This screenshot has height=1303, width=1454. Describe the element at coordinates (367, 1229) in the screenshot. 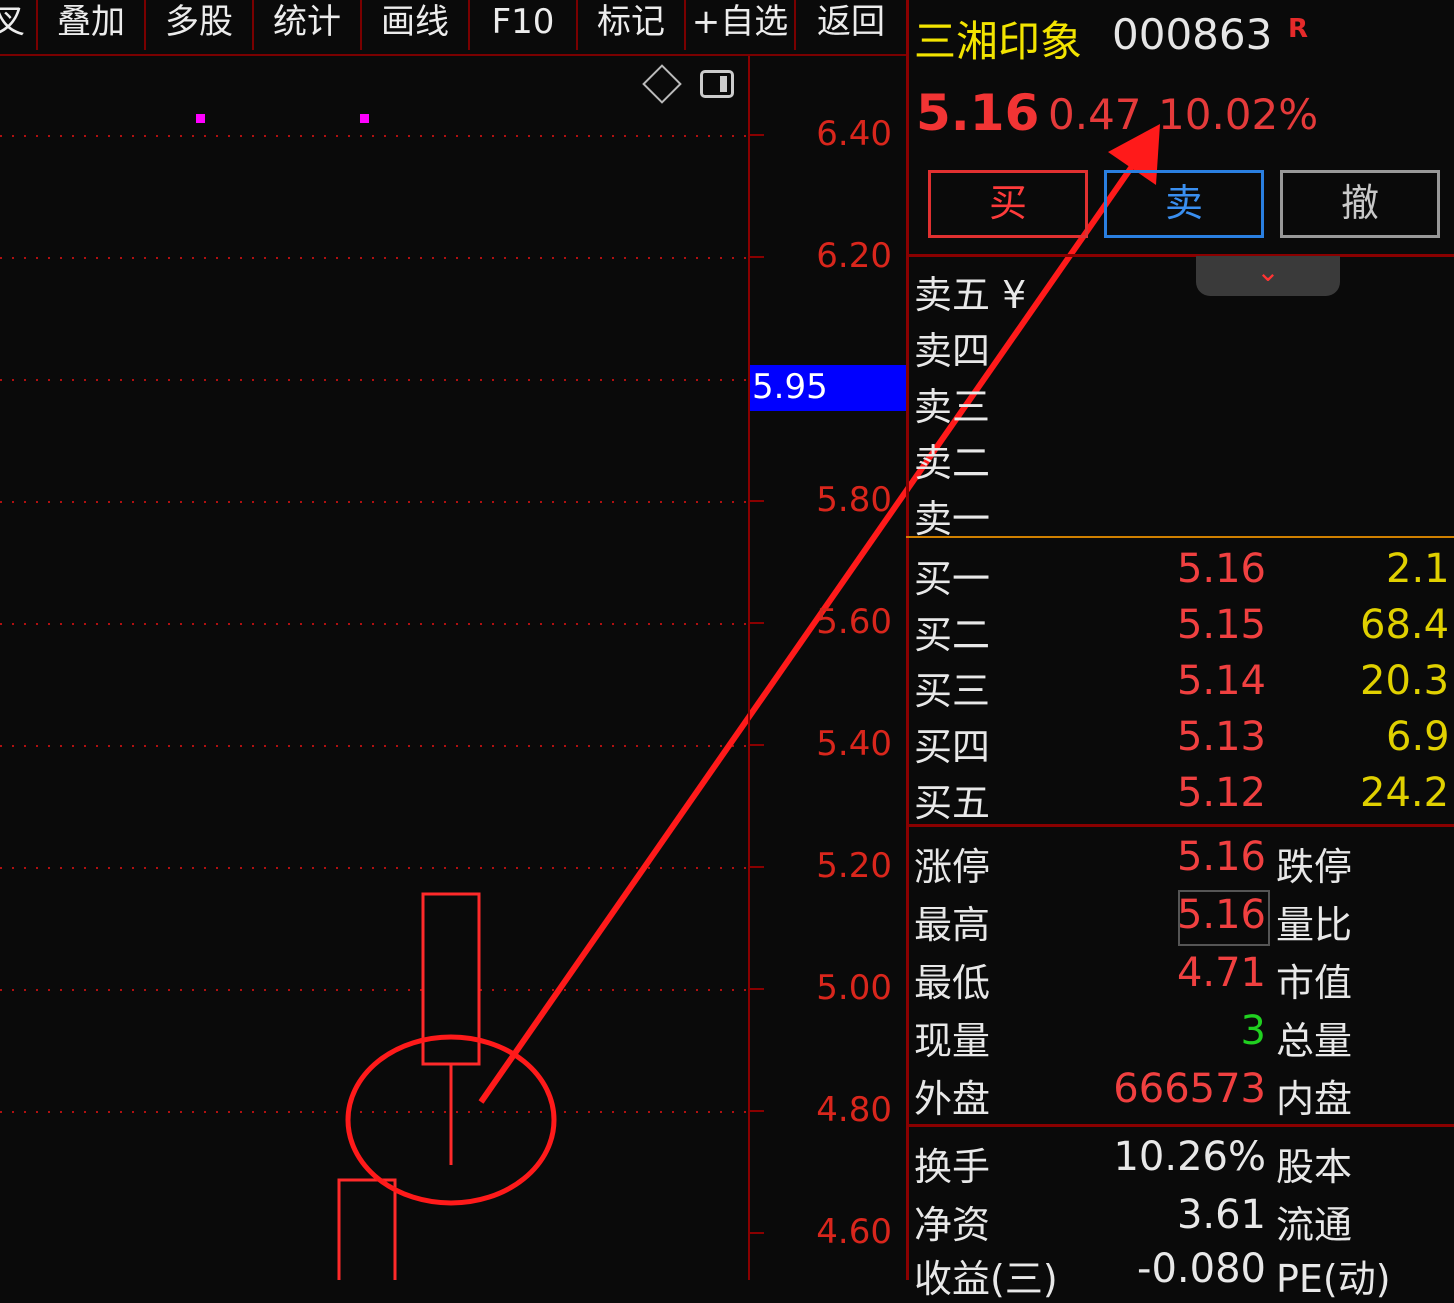

I see `candle-previous` at that location.